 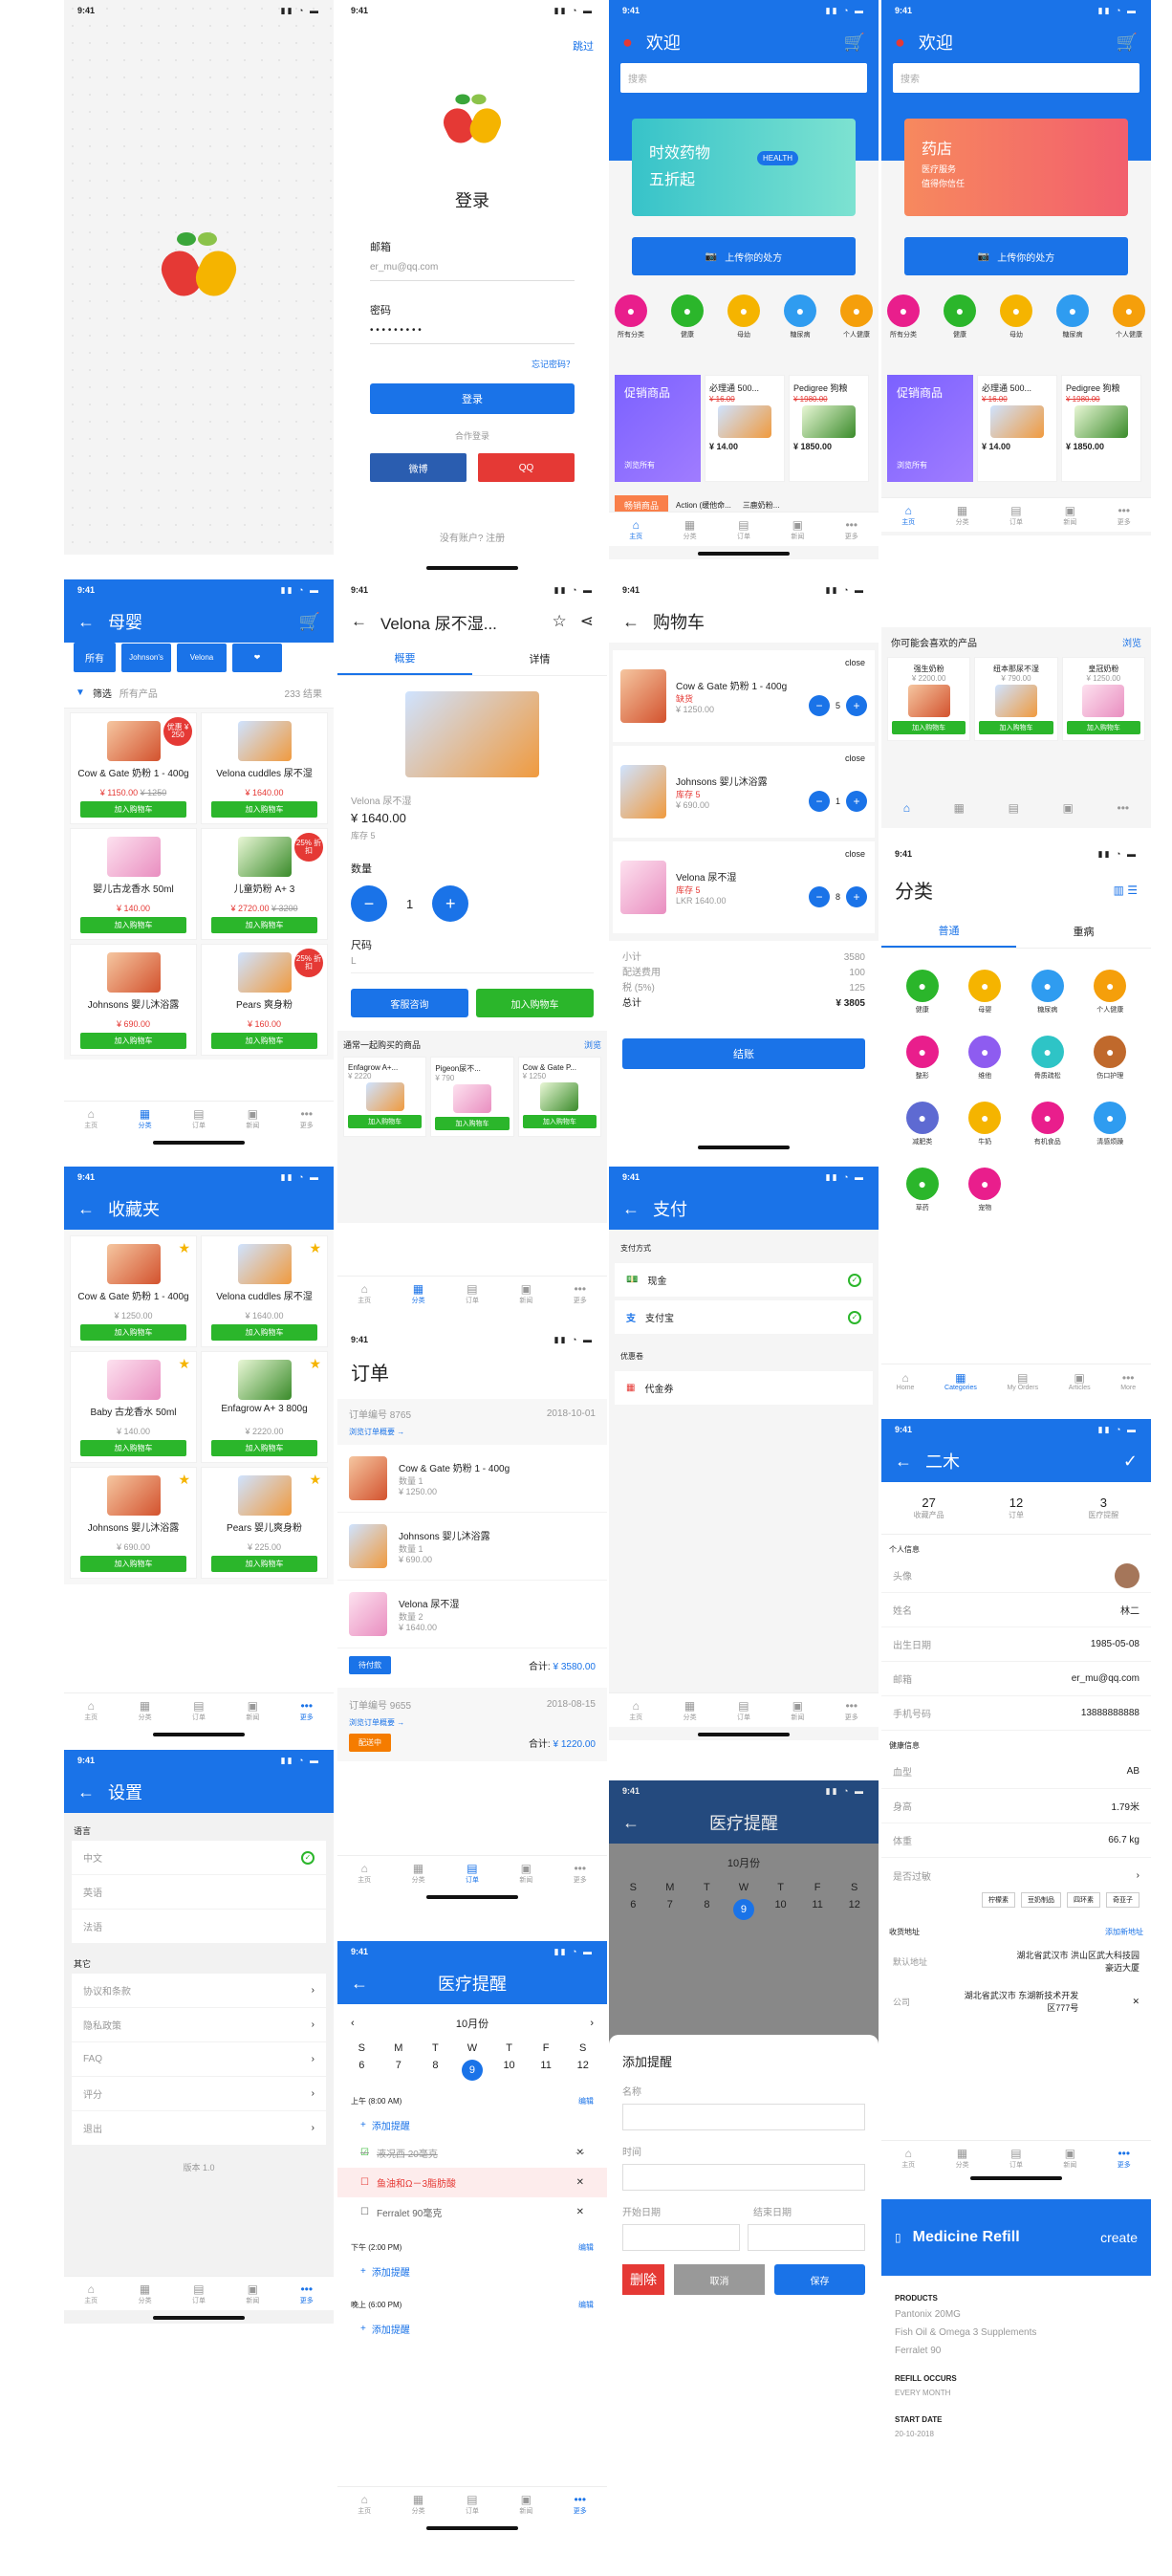 What do you see at coordinates (744, 167) in the screenshot?
I see `promo-banner: 时效药物 五折起 HEALTH` at bounding box center [744, 167].